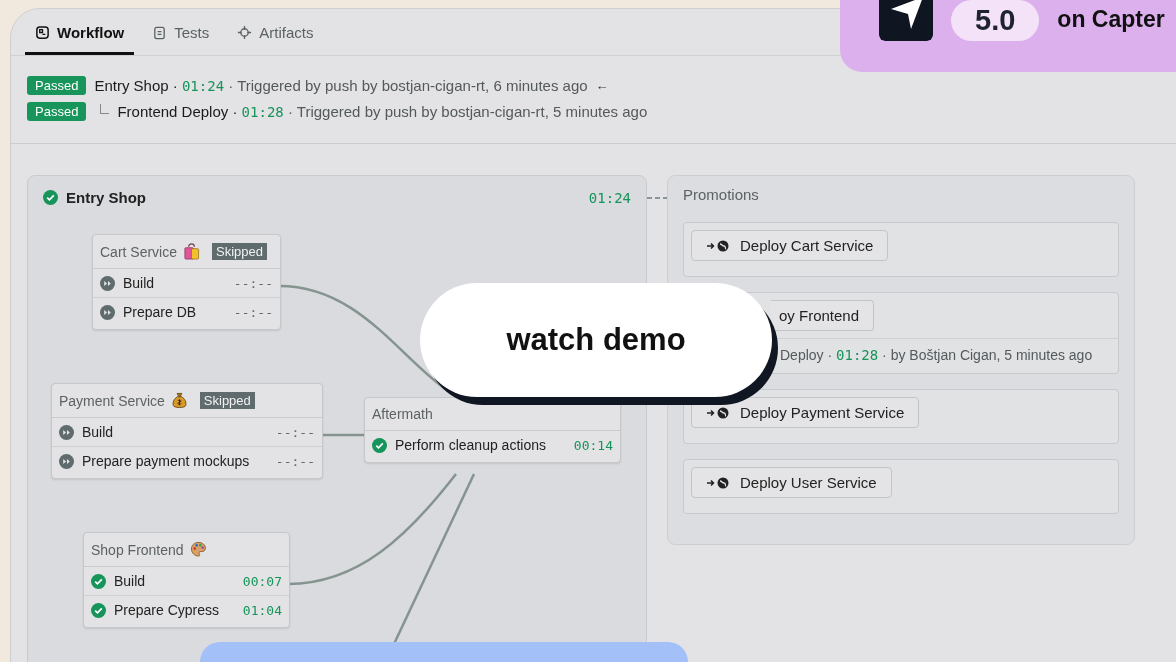 Image resolution: width=1176 pixels, height=662 pixels. Describe the element at coordinates (112, 400) in the screenshot. I see `block-title: Payment Service` at that location.